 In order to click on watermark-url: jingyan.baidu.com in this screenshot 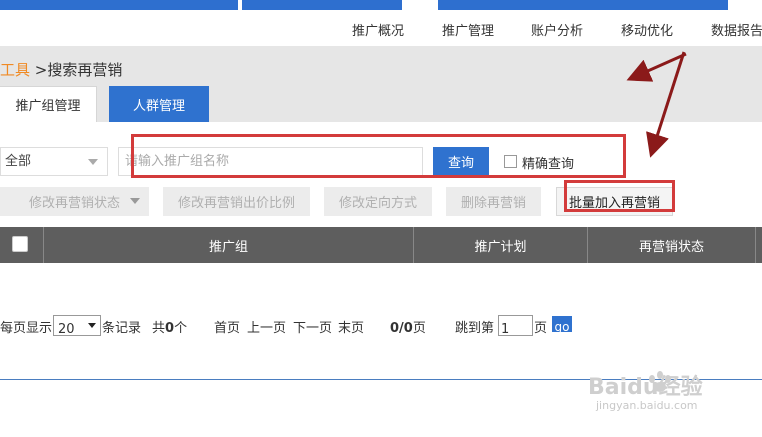, I will do `click(647, 405)`.